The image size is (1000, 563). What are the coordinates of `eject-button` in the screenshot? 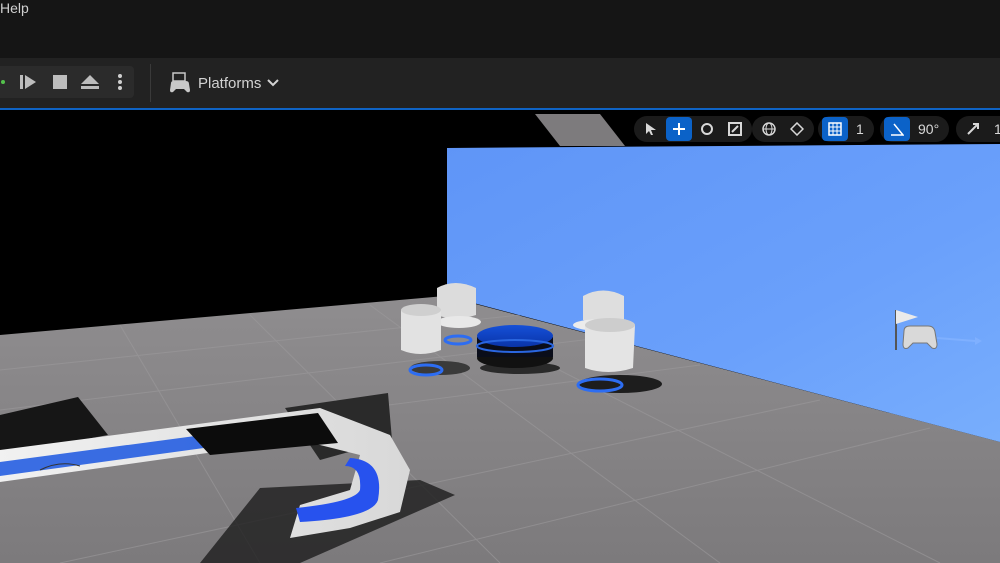 It's located at (90, 82).